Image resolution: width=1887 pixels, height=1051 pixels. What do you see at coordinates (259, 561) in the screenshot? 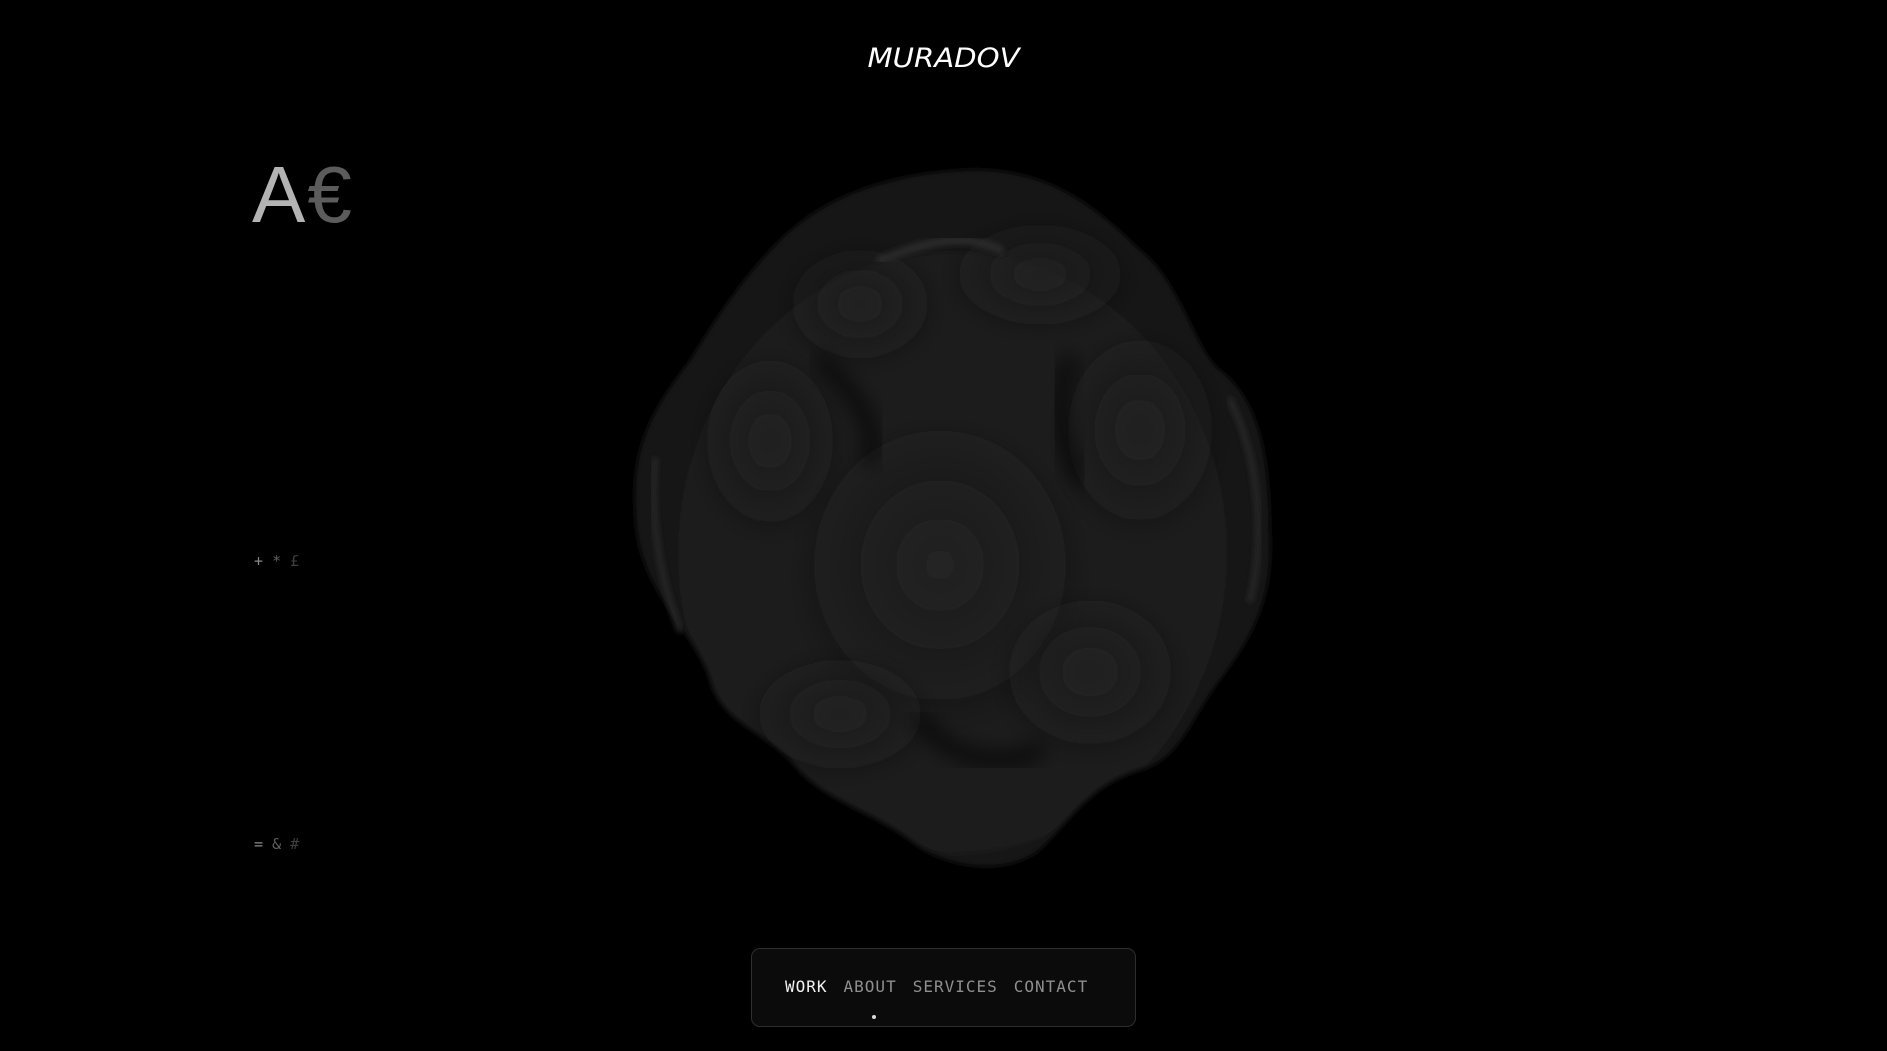
I see `glyph-plus: +` at bounding box center [259, 561].